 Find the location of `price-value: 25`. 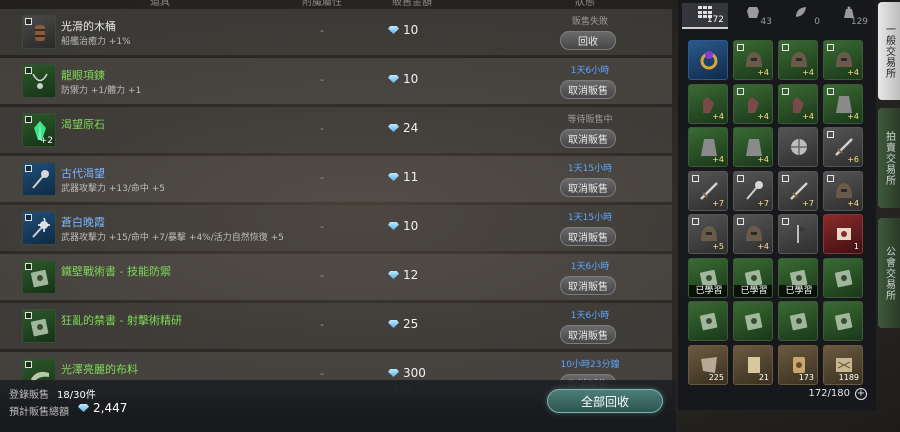

price-value: 25 is located at coordinates (411, 324).